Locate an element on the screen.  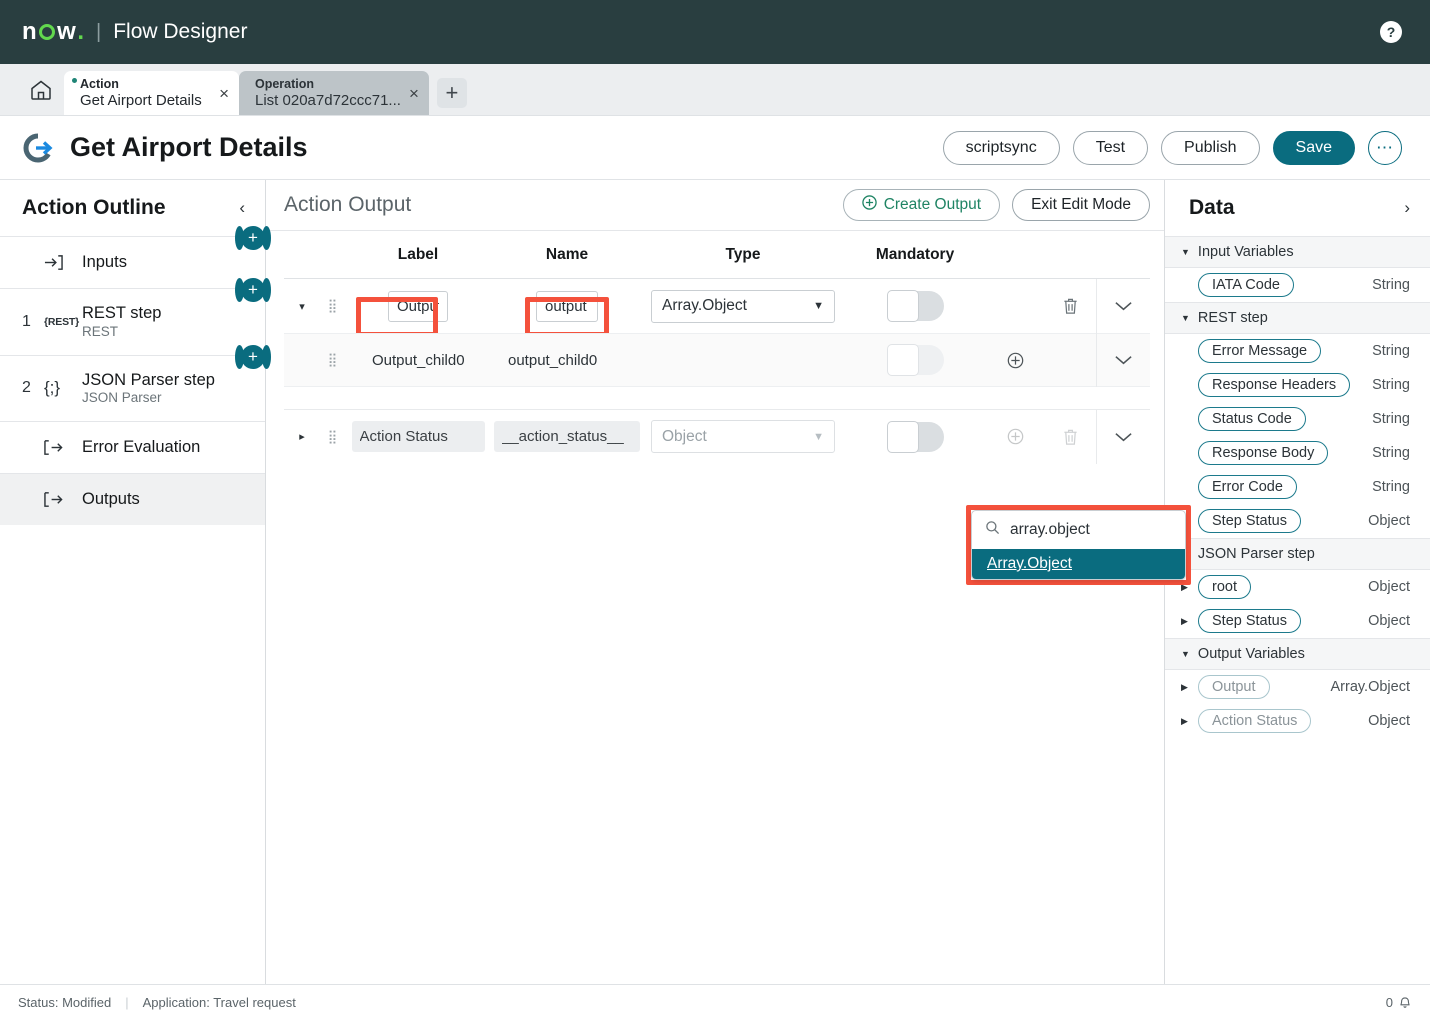
delete-output-button is located at coordinates (1070, 306).